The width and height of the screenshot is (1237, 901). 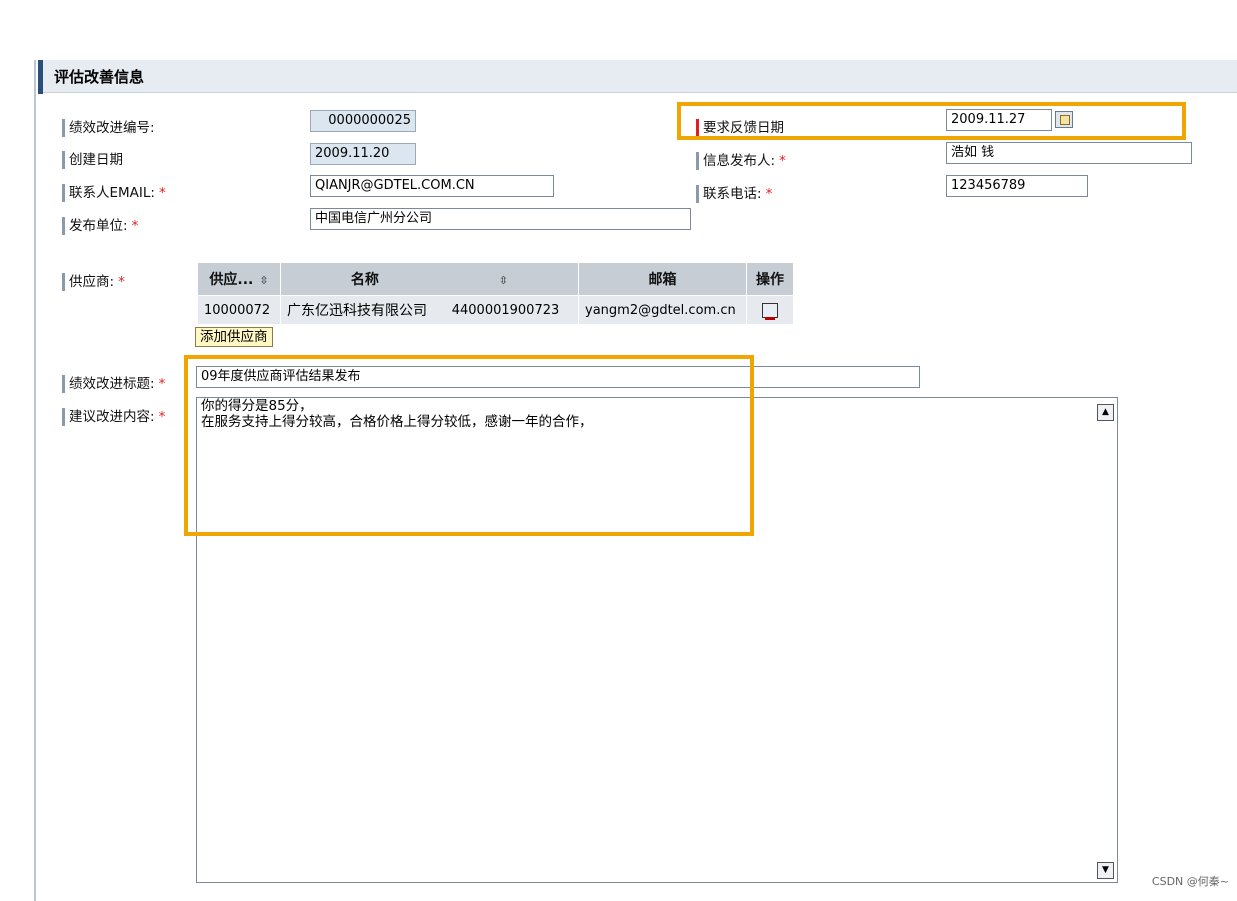 What do you see at coordinates (113, 382) in the screenshot?
I see `label-improve-title: 绩效改进标题: *` at bounding box center [113, 382].